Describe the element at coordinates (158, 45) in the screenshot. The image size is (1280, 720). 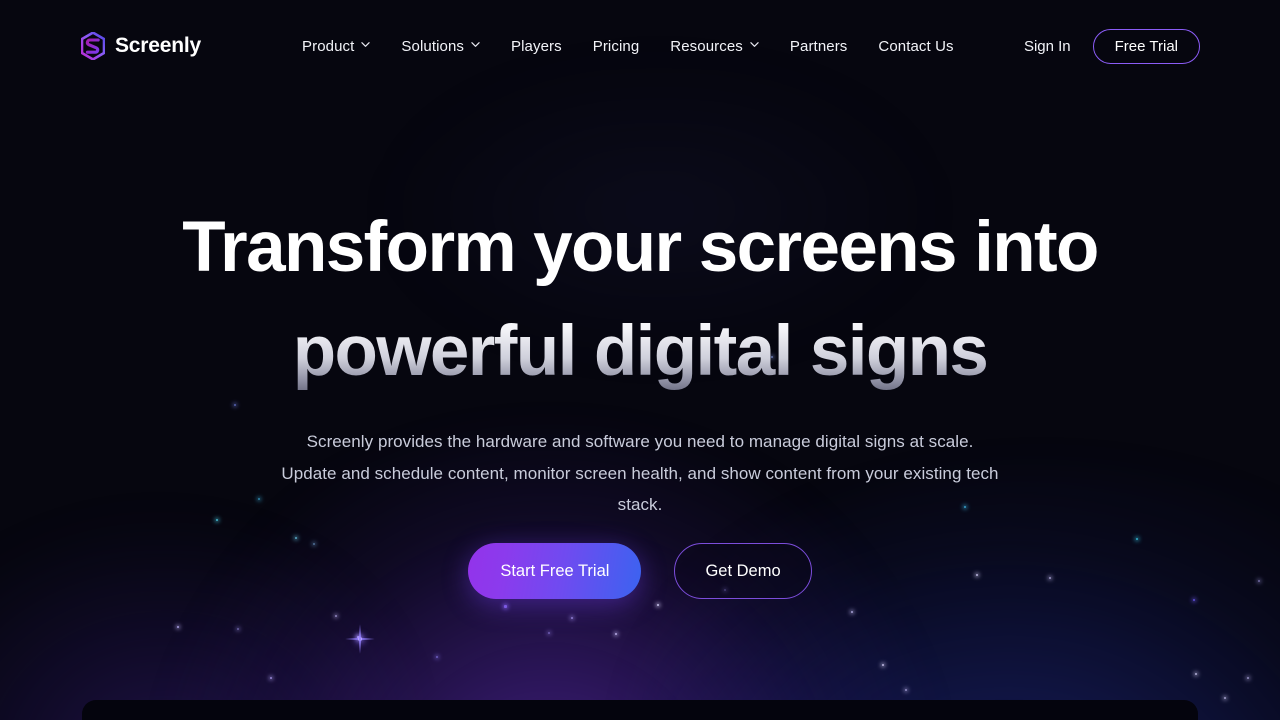
I see `brand-name: Screenly` at that location.